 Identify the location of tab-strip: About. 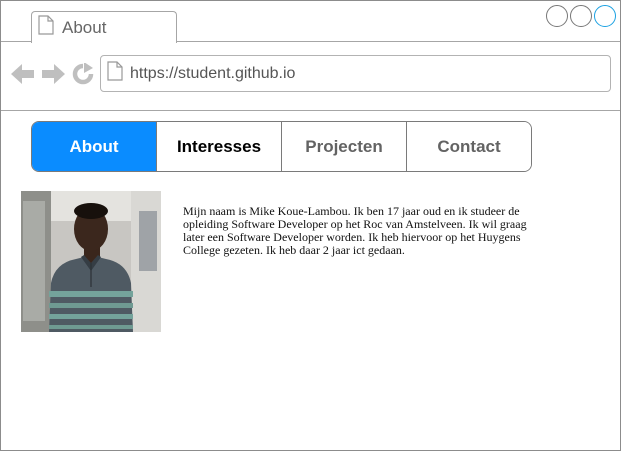
(310, 22).